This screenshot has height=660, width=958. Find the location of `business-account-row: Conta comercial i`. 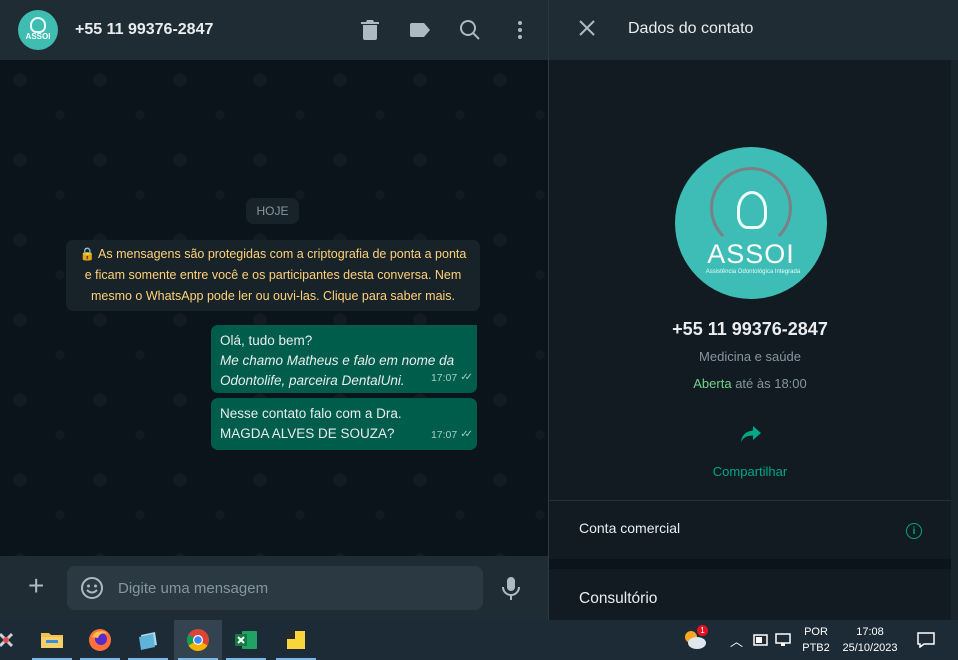

business-account-row: Conta comercial i is located at coordinates (750, 530).